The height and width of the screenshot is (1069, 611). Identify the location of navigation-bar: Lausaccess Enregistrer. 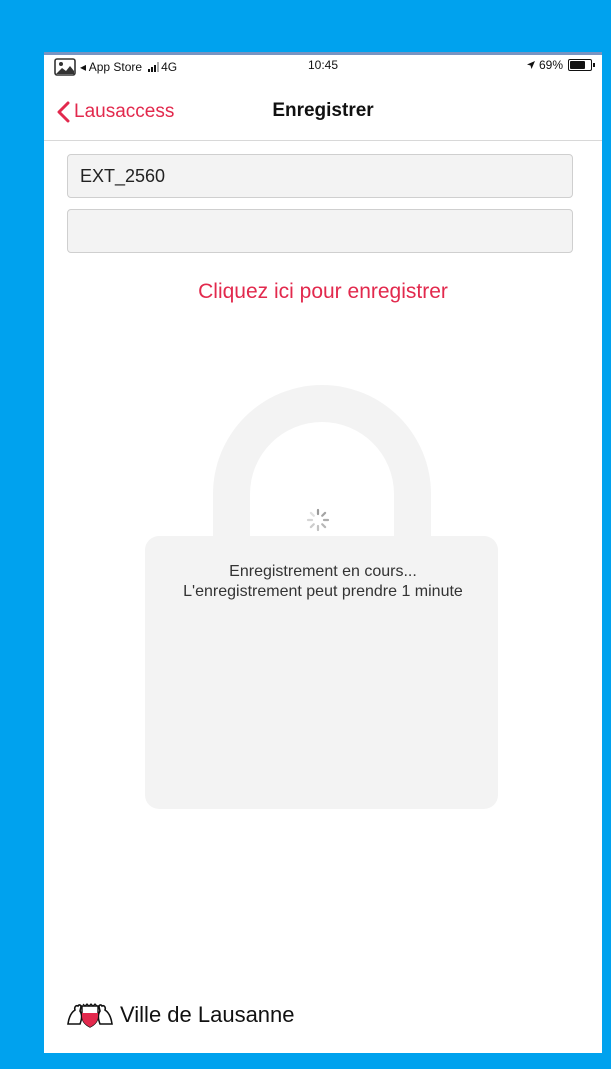
(323, 112).